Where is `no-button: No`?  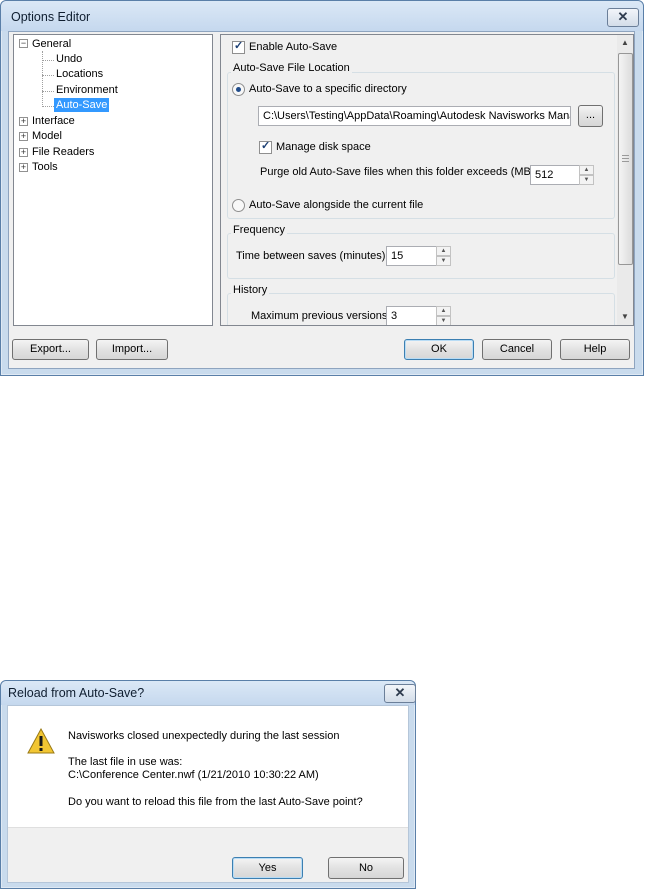 no-button: No is located at coordinates (366, 868).